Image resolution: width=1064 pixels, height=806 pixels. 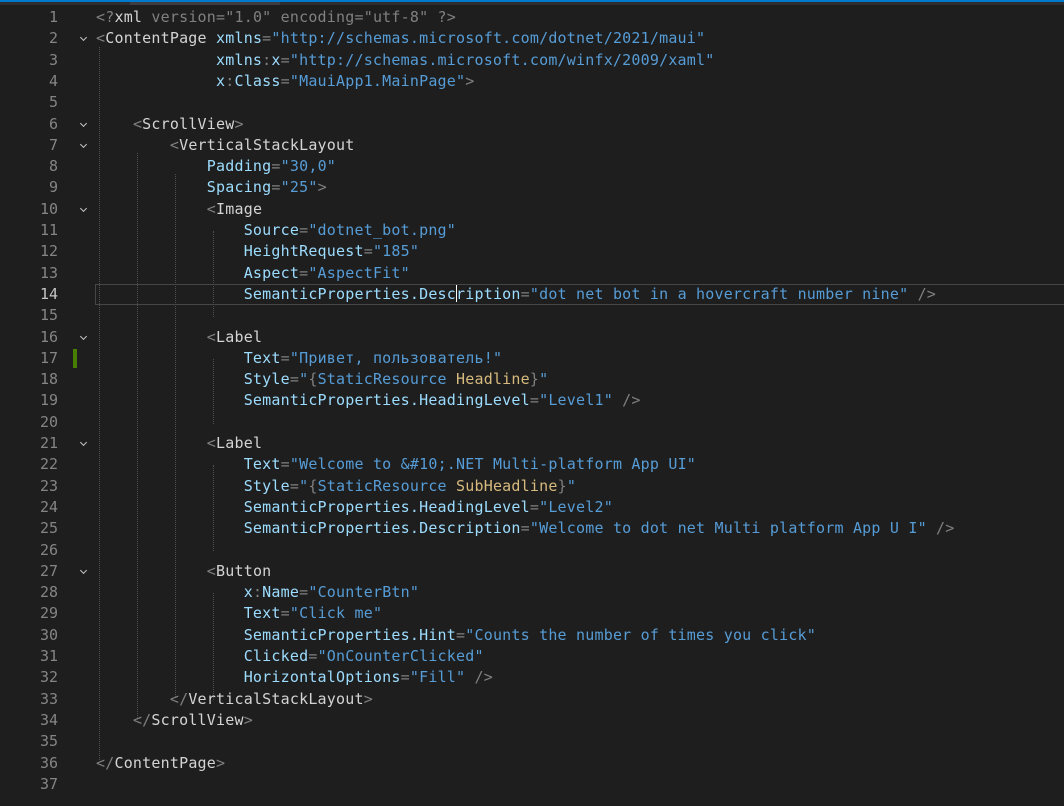 What do you see at coordinates (382, 528) in the screenshot?
I see `token-attr: SemanticProperties.Description` at bounding box center [382, 528].